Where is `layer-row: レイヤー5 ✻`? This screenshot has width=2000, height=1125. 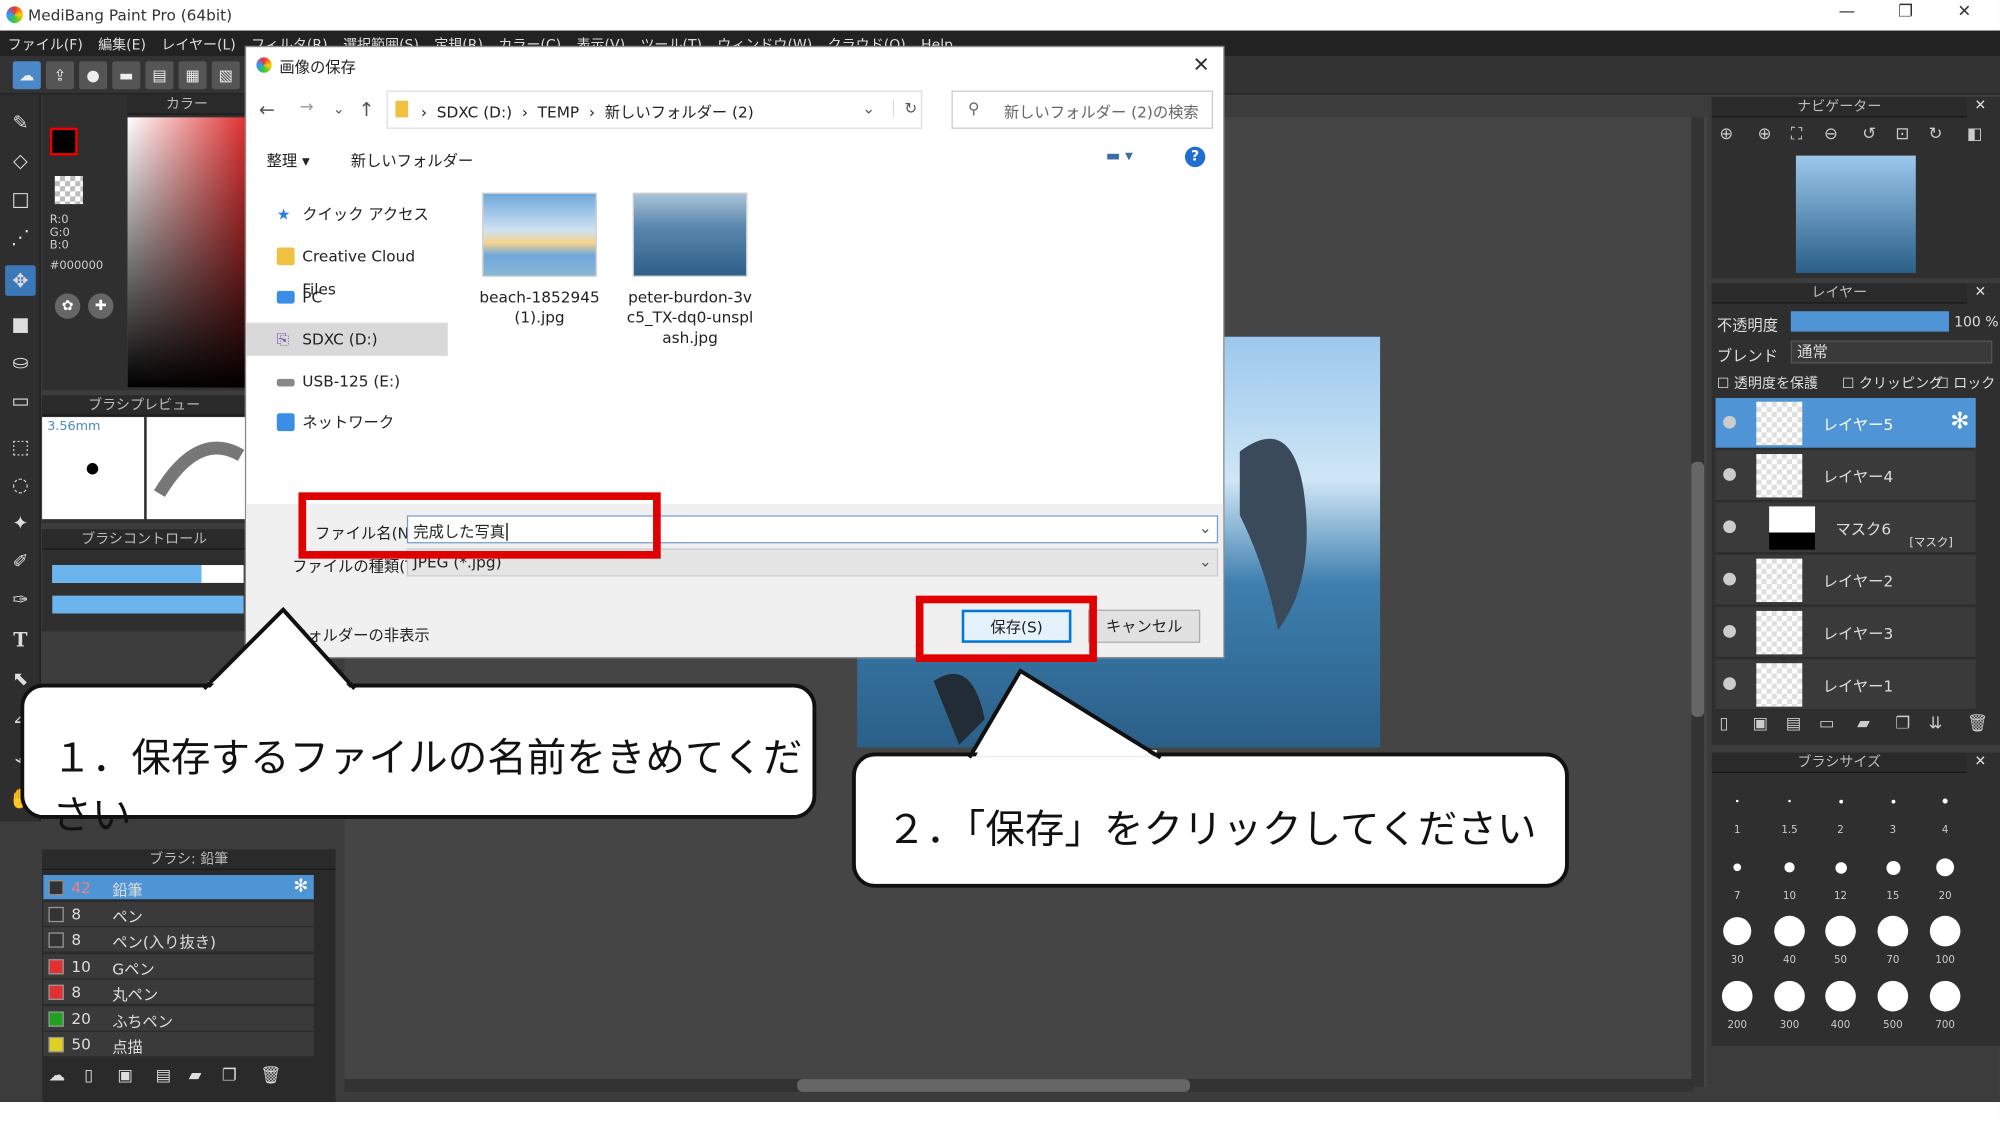 layer-row: レイヤー5 ✻ is located at coordinates (1845, 423).